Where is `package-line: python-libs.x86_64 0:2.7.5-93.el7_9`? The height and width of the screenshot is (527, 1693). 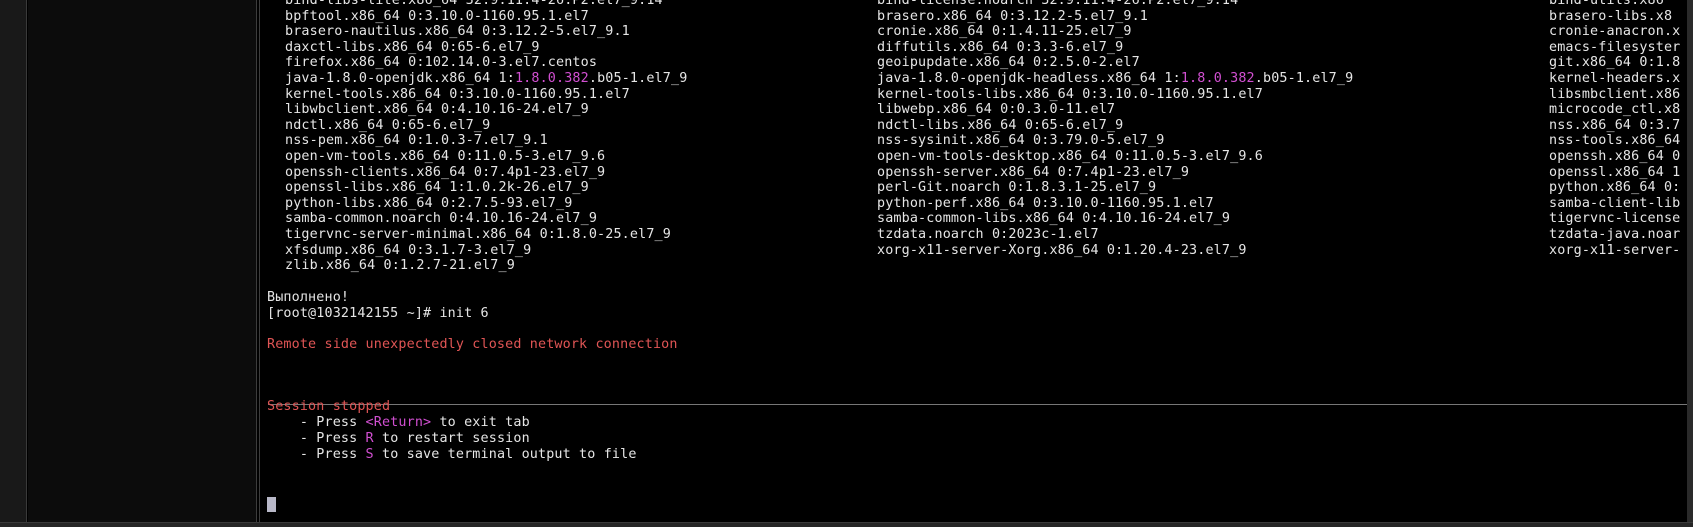
package-line: python-libs.x86_64 0:2.7.5-93.el7_9 is located at coordinates (429, 203).